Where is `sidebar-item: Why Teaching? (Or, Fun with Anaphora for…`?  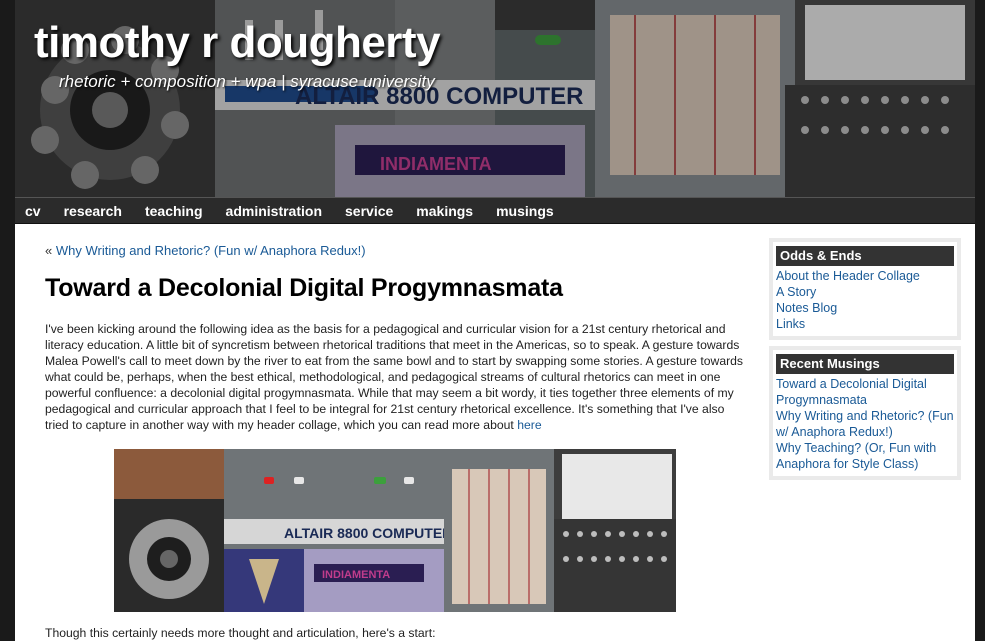
sidebar-item: Why Teaching? (Or, Fun with Anaphora for… is located at coordinates (865, 456).